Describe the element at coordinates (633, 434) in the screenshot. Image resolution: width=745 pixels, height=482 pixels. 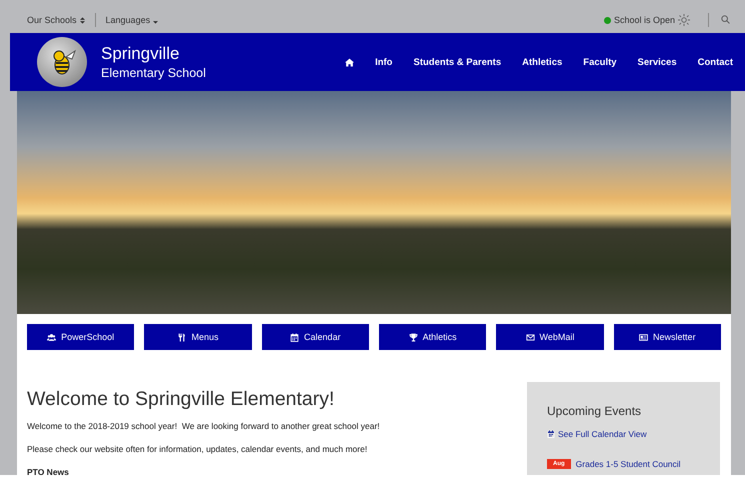
I see `calendar-link: See Full Calendar View` at that location.